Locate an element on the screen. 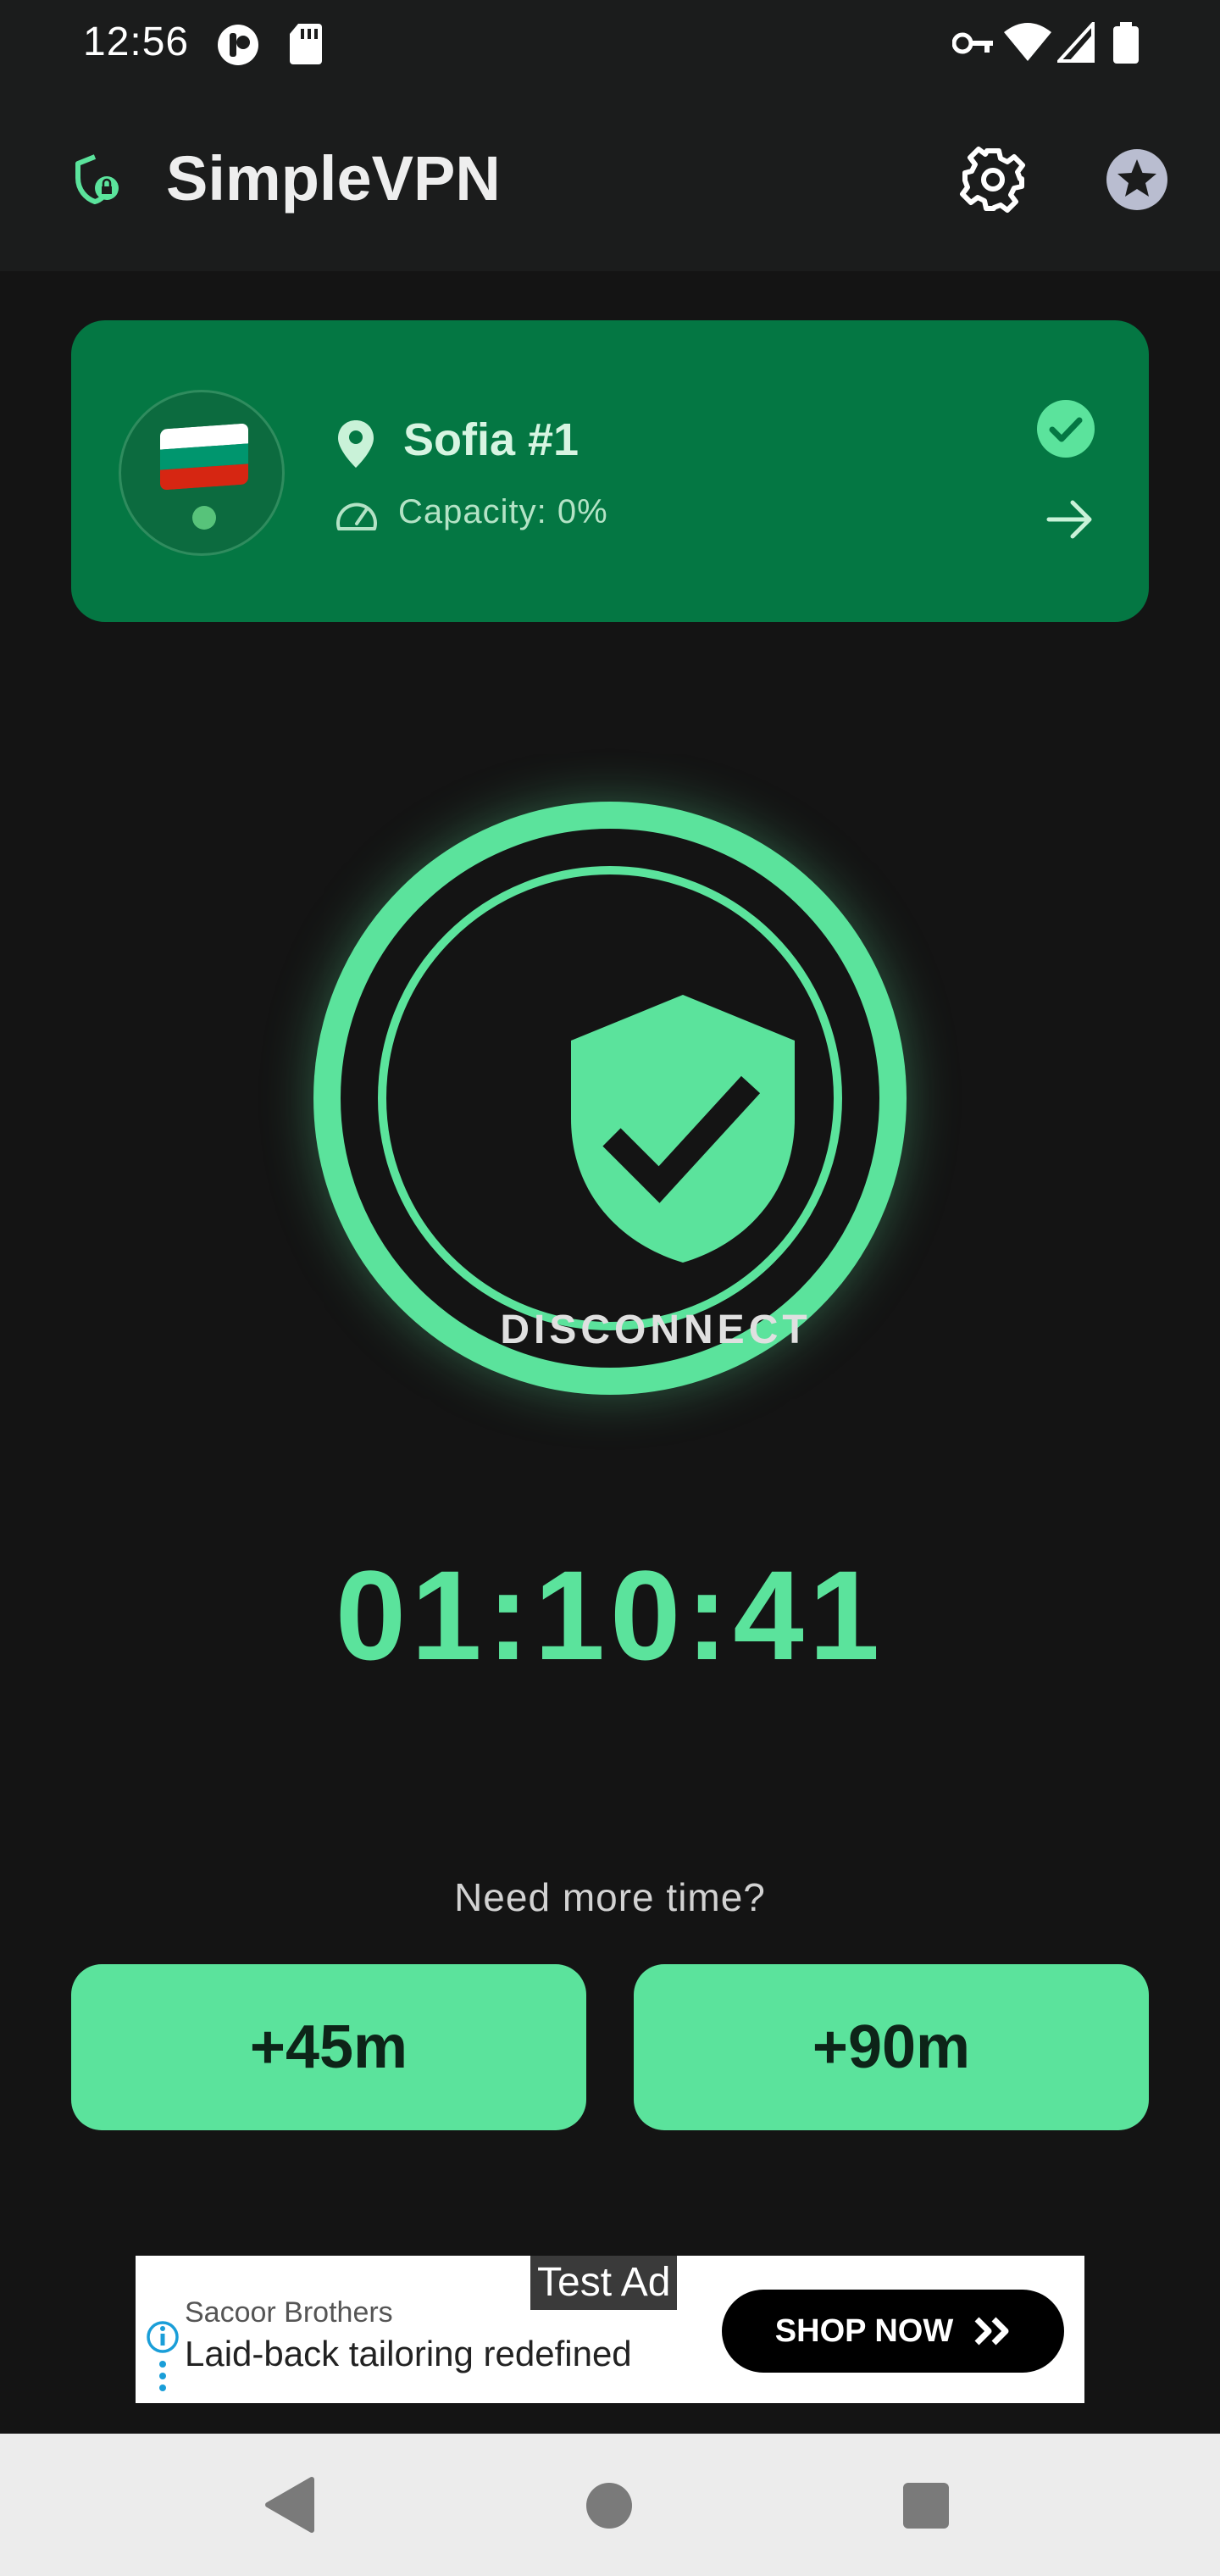 Image resolution: width=1220 pixels, height=2576 pixels. app-bar: SimpleVPN is located at coordinates (610, 179).